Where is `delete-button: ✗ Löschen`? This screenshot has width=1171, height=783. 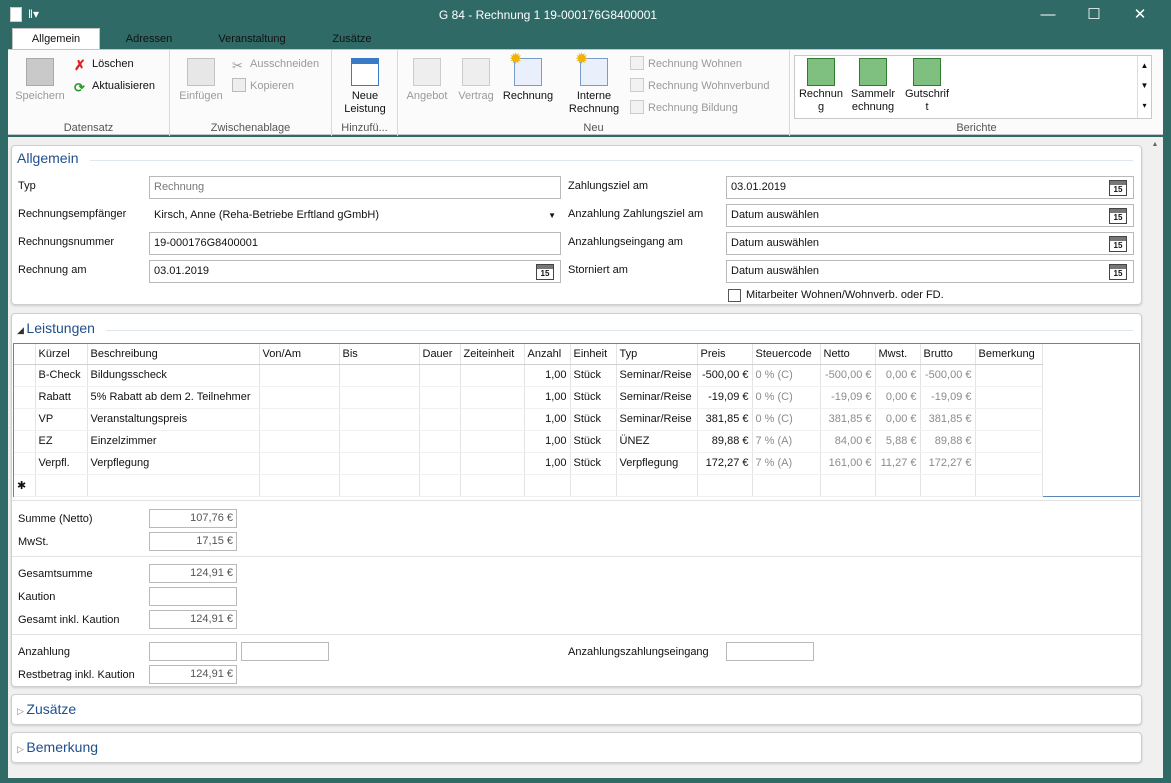
delete-button: ✗ Löschen is located at coordinates (104, 64).